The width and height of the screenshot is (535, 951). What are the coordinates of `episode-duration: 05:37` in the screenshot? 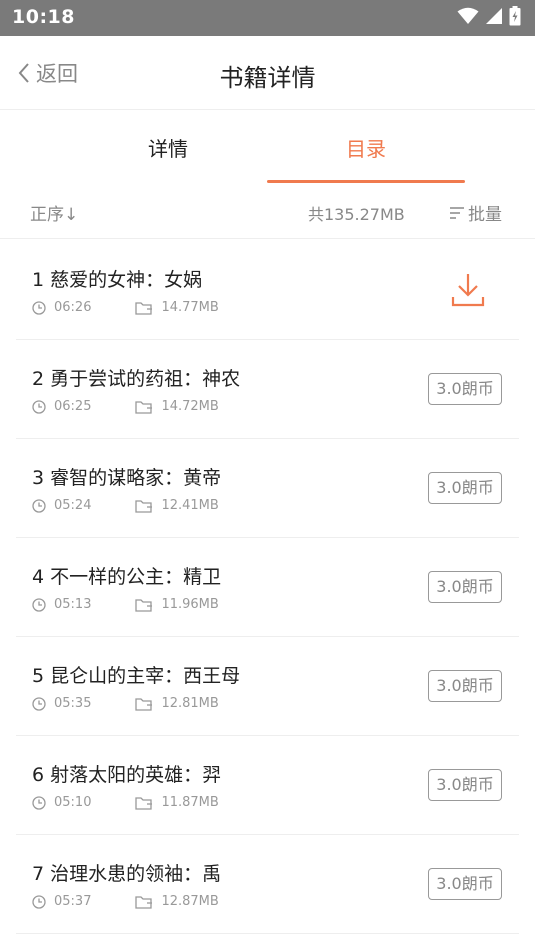 It's located at (73, 901).